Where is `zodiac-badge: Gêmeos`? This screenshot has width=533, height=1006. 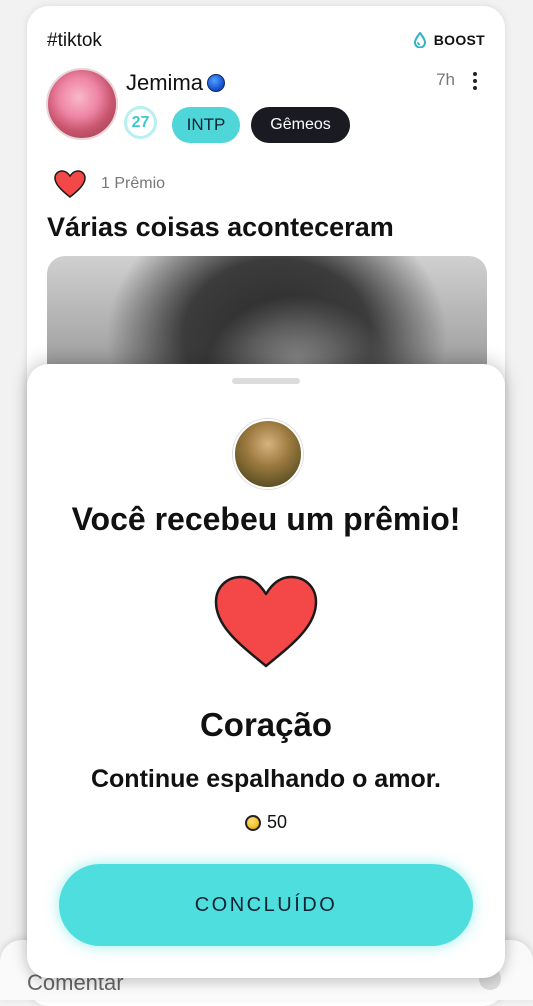 zodiac-badge: Gêmeos is located at coordinates (300, 125).